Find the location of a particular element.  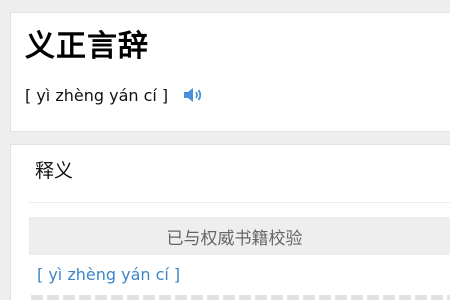

divider is located at coordinates (239, 202).